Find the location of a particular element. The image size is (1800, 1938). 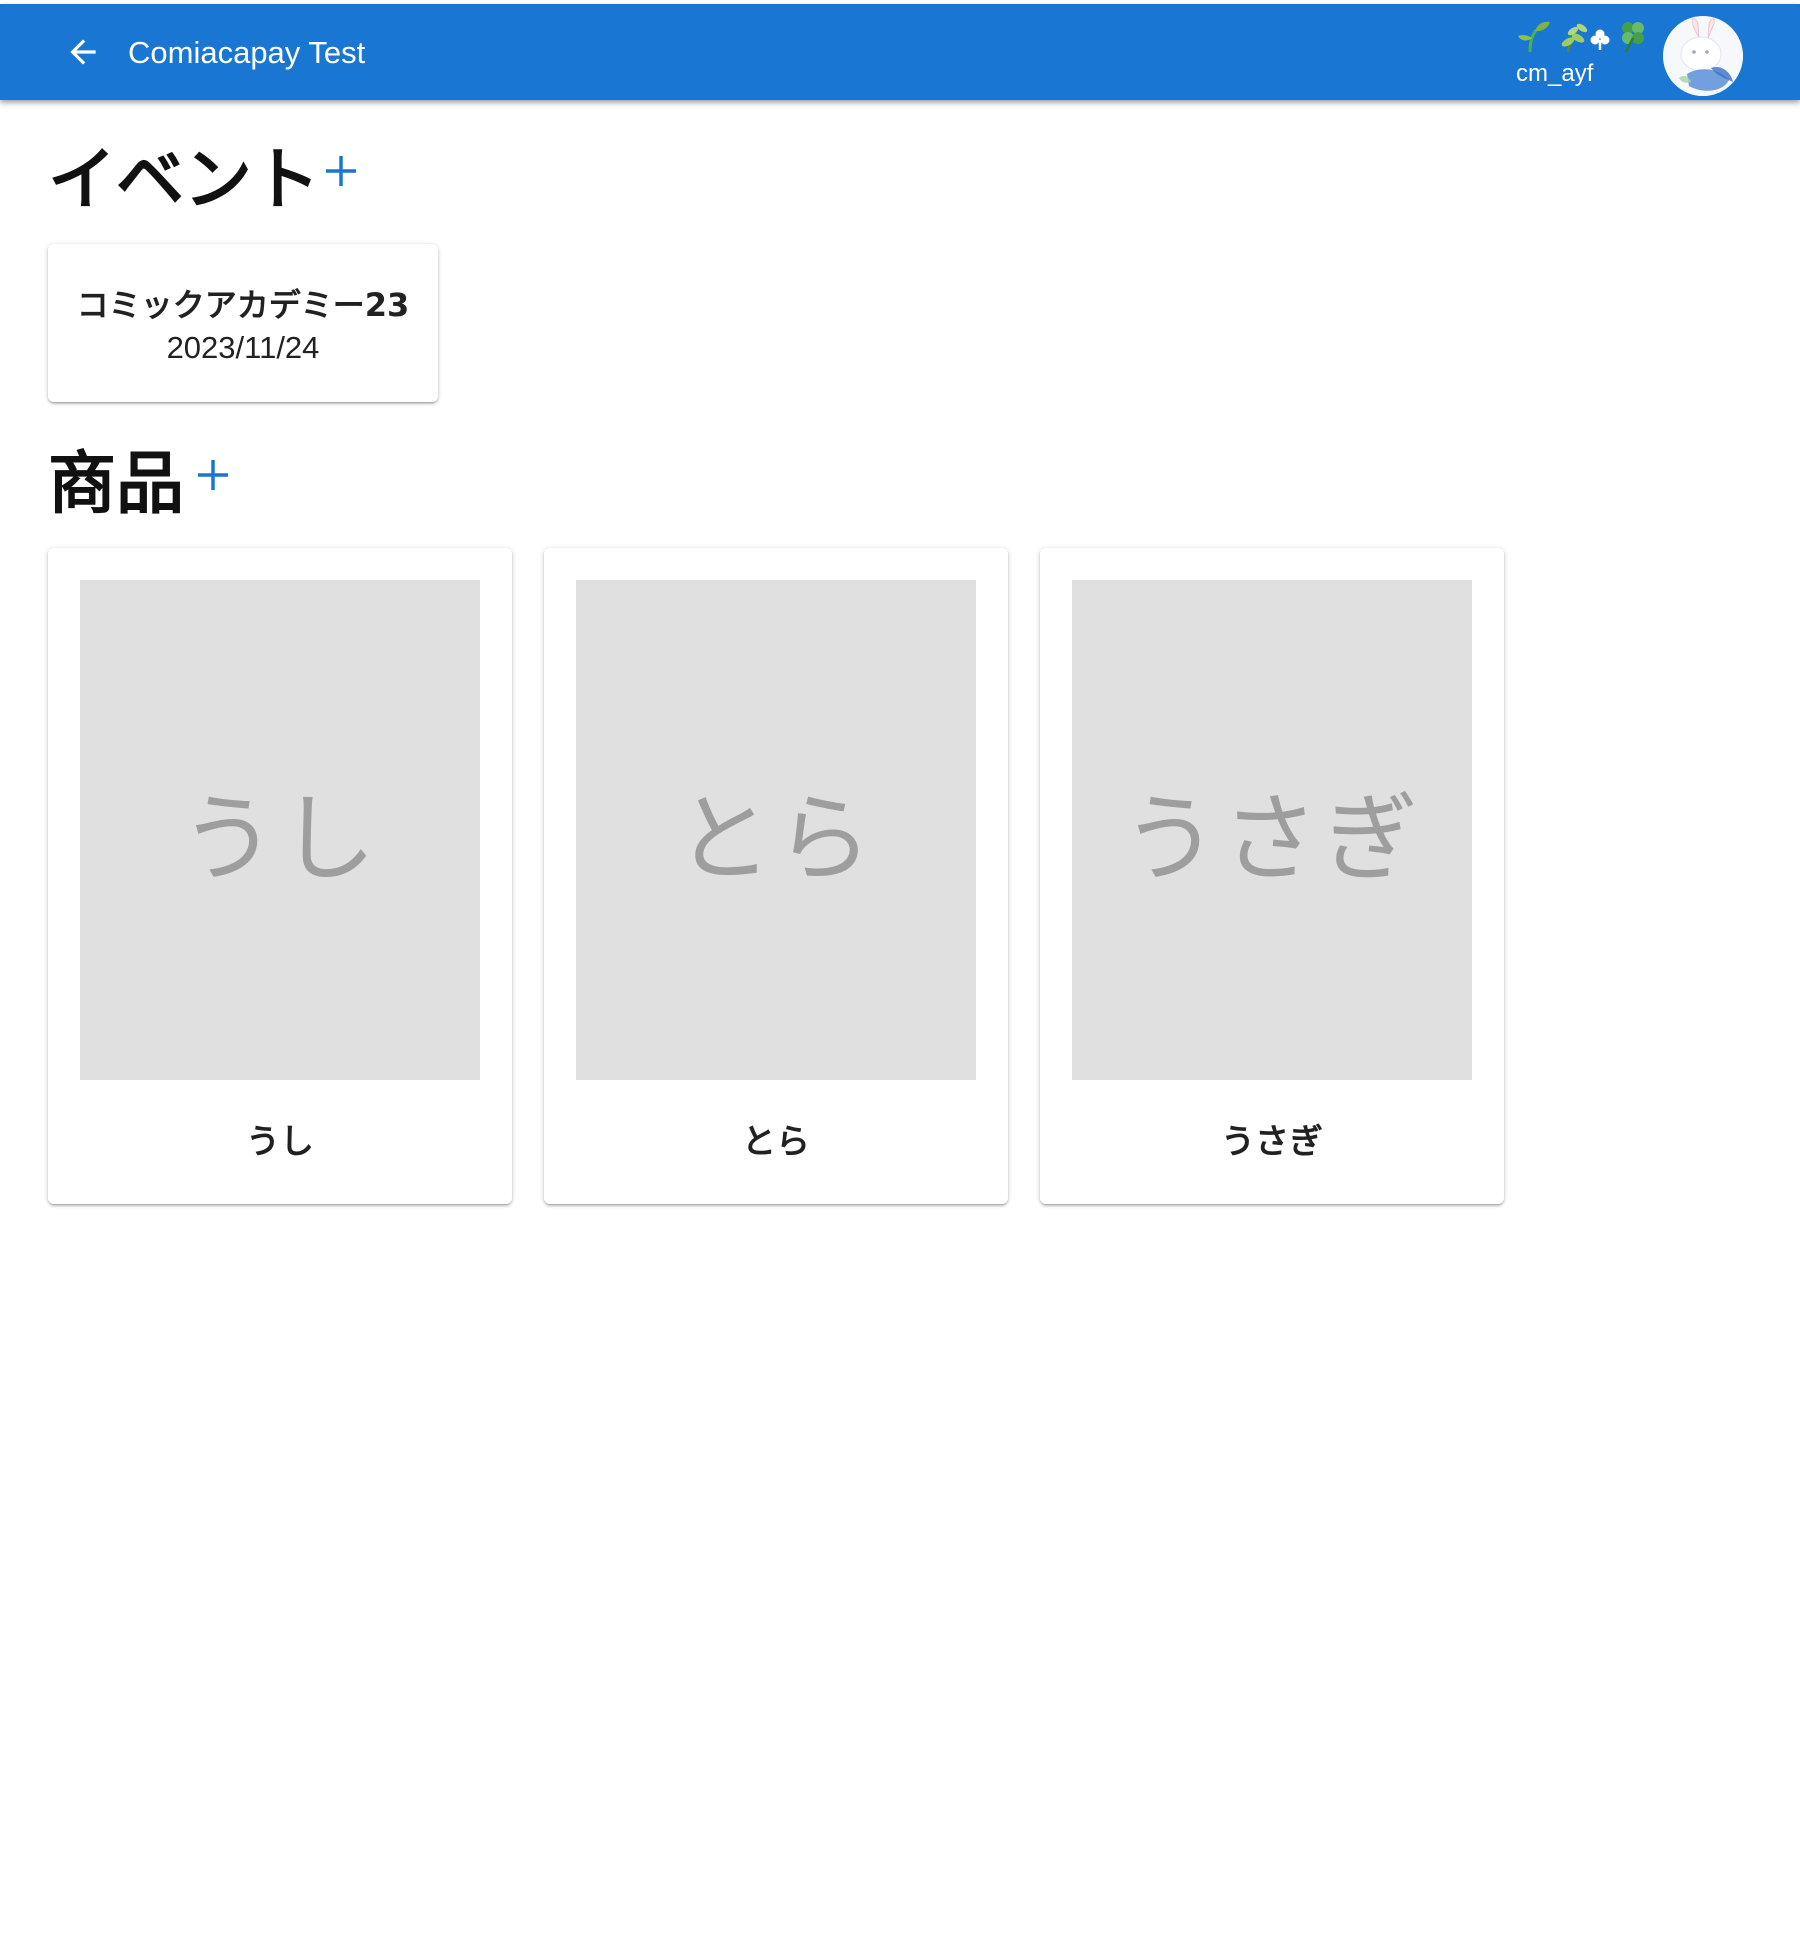

plant-emoji-decoration-icon is located at coordinates (1581, 37).